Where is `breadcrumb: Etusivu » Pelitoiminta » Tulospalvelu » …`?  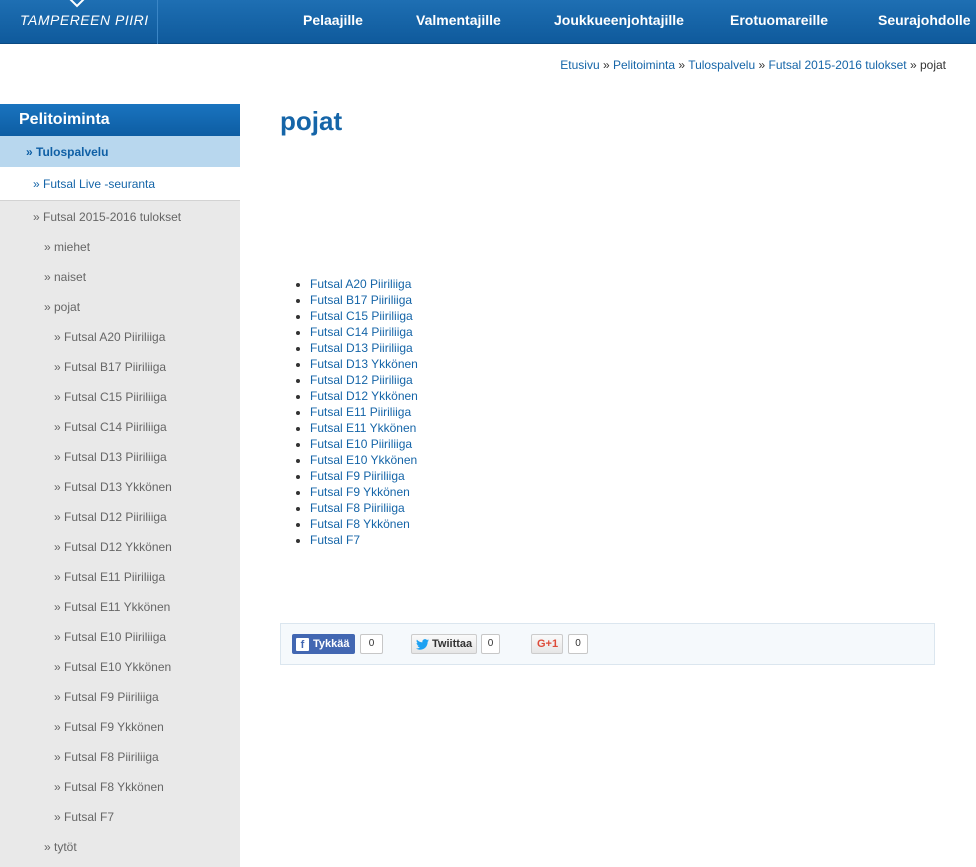
breadcrumb: Etusivu » Pelitoiminta » Tulospalvelu » … is located at coordinates (753, 65).